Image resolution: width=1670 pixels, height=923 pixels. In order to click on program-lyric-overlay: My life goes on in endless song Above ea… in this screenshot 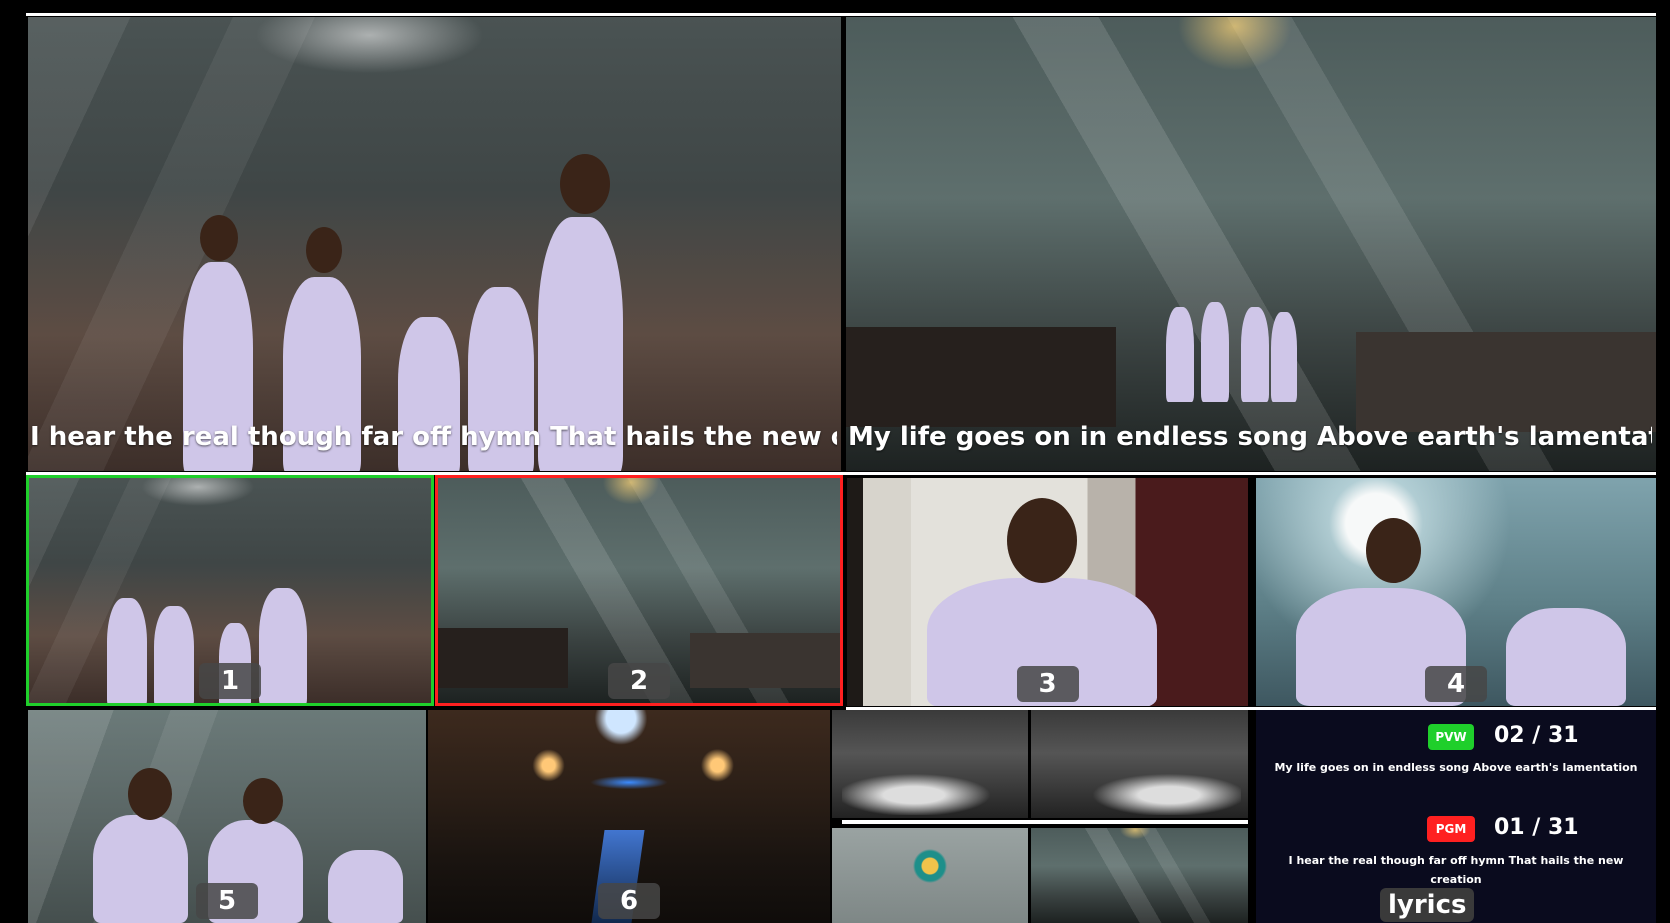, I will do `click(1250, 437)`.